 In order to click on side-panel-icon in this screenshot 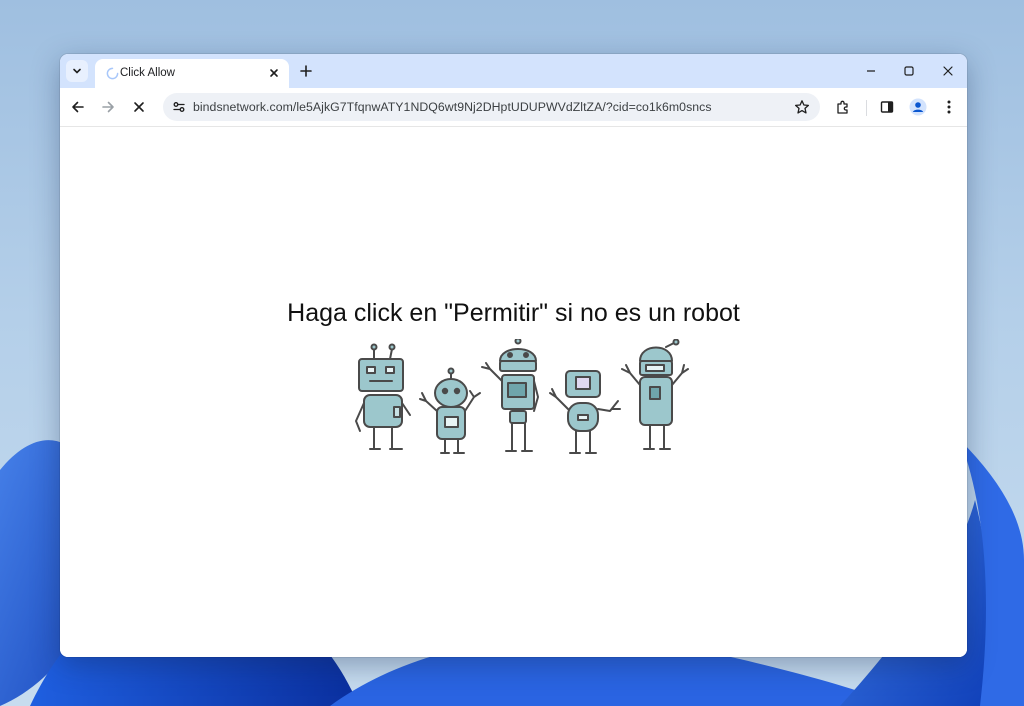, I will do `click(887, 107)`.